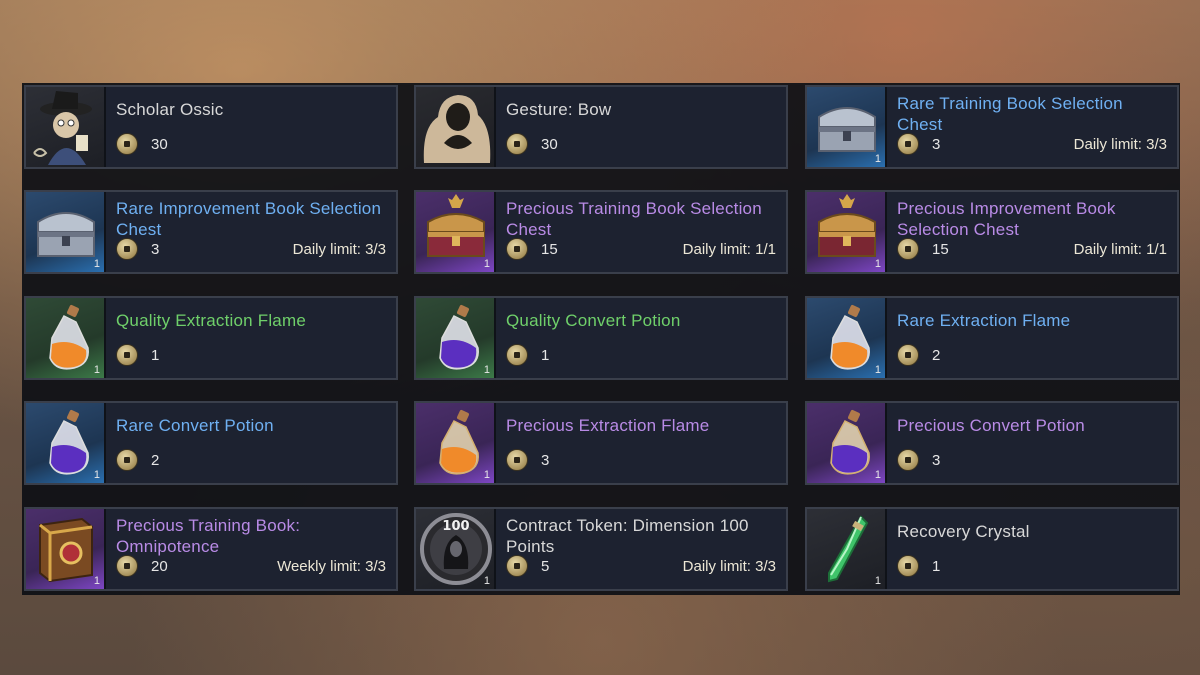 This screenshot has height=675, width=1200. Describe the element at coordinates (331, 566) in the screenshot. I see `purchase-limit: Weekly limit: 3/3` at that location.